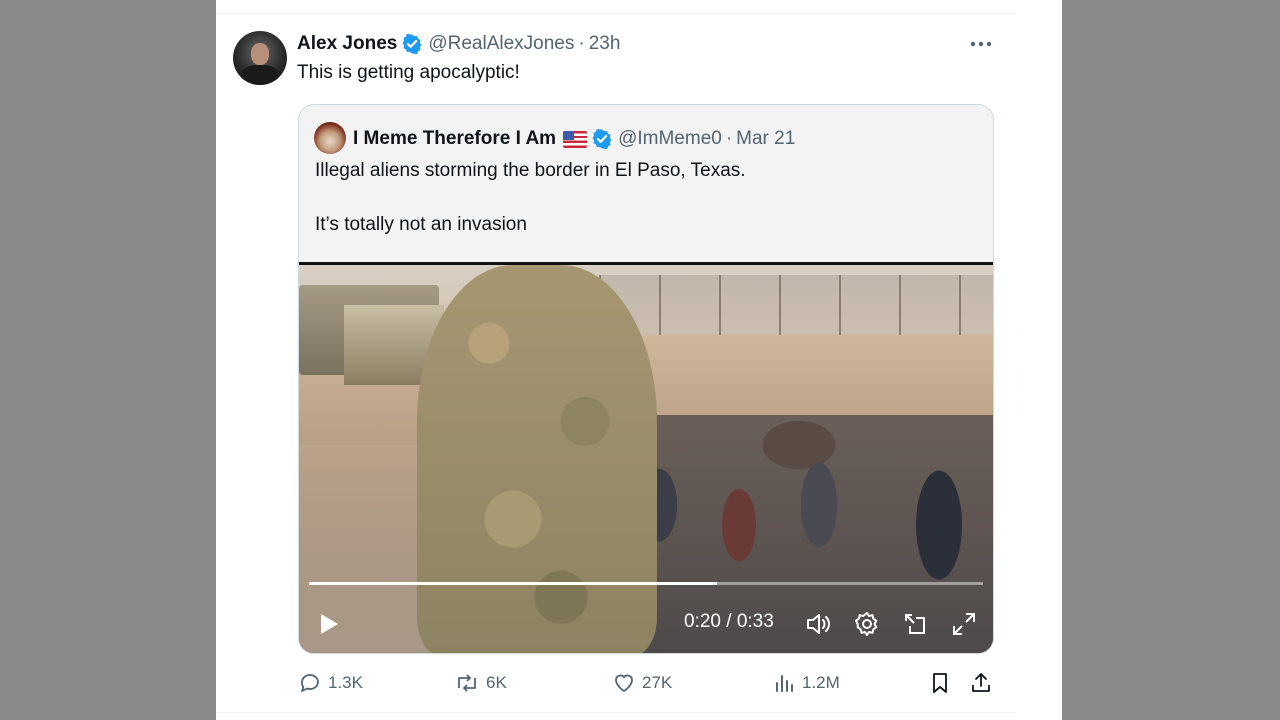  I want to click on reply-icon, so click(310, 683).